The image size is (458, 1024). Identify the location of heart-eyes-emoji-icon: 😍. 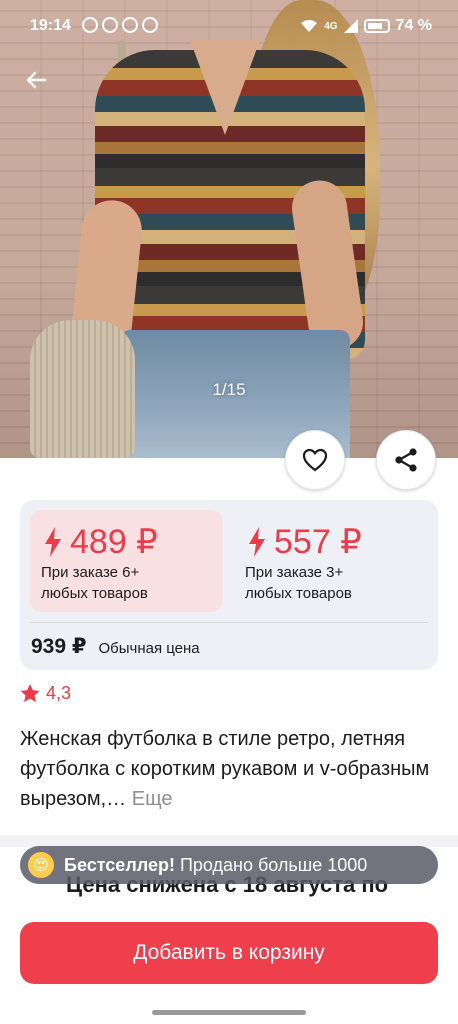
(41, 865).